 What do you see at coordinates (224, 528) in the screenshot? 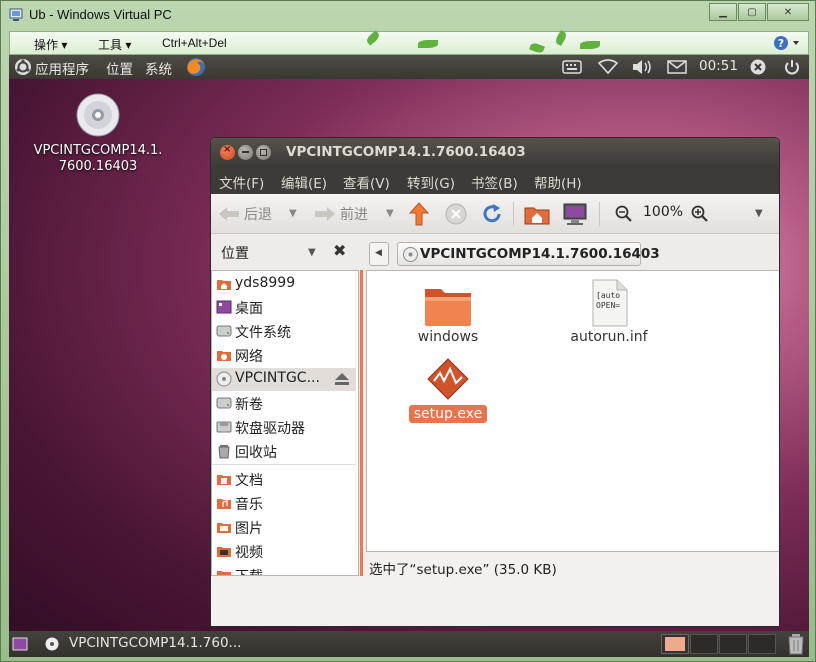
I see `pictures-folder-icon` at bounding box center [224, 528].